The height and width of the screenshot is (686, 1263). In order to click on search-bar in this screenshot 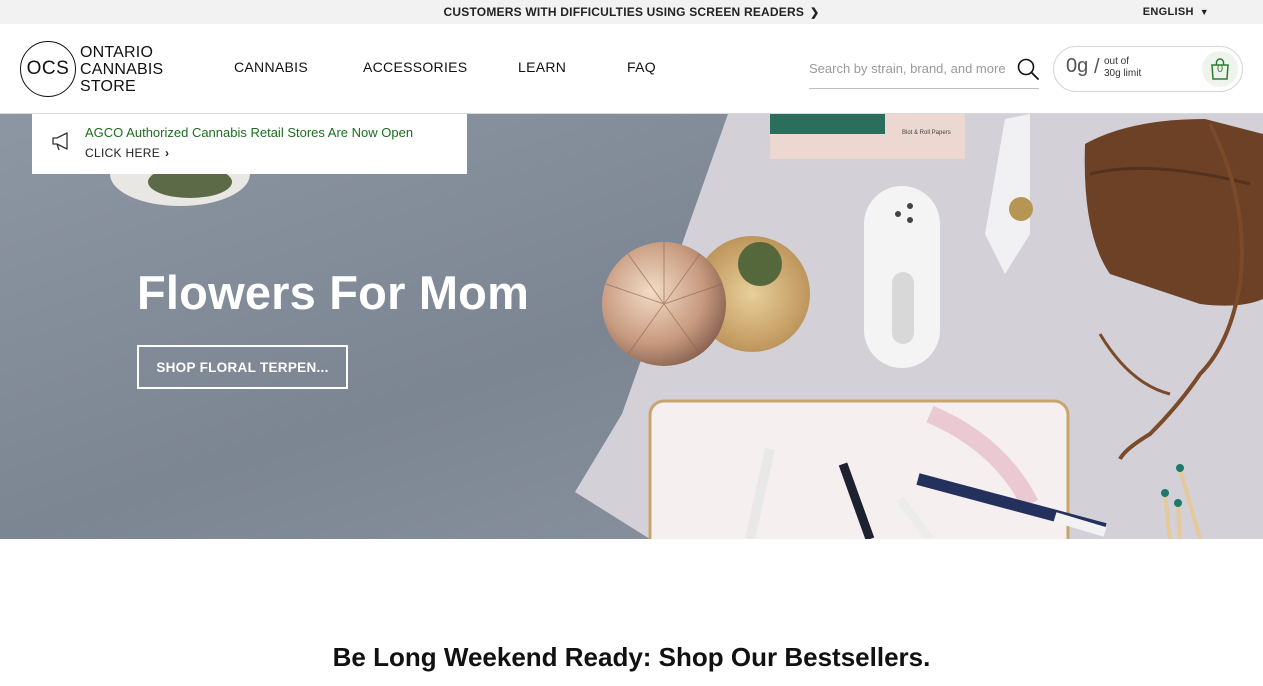, I will do `click(924, 72)`.